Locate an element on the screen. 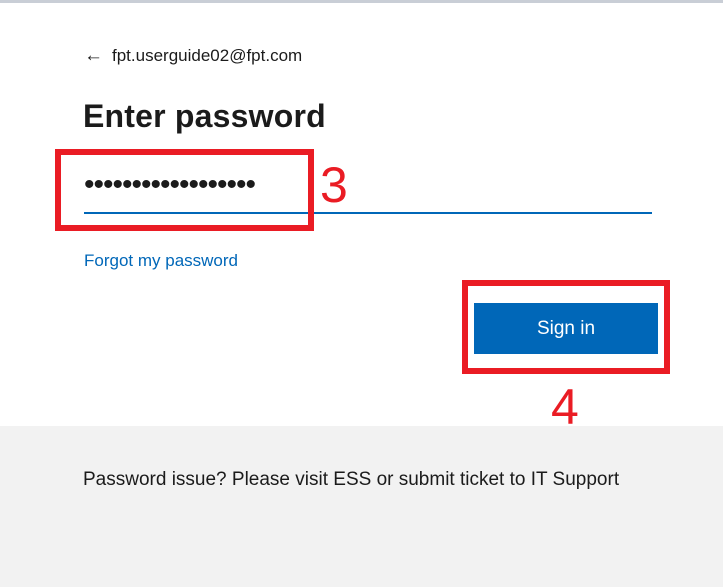 The image size is (723, 587). top-divider is located at coordinates (361, 1).